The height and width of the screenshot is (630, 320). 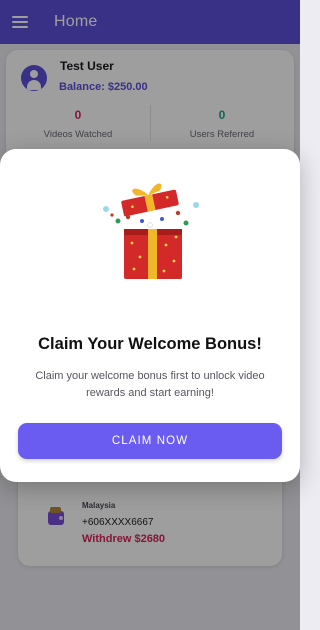 What do you see at coordinates (150, 344) in the screenshot?
I see `dialog-title: Claim Your Welcome Bonus!` at bounding box center [150, 344].